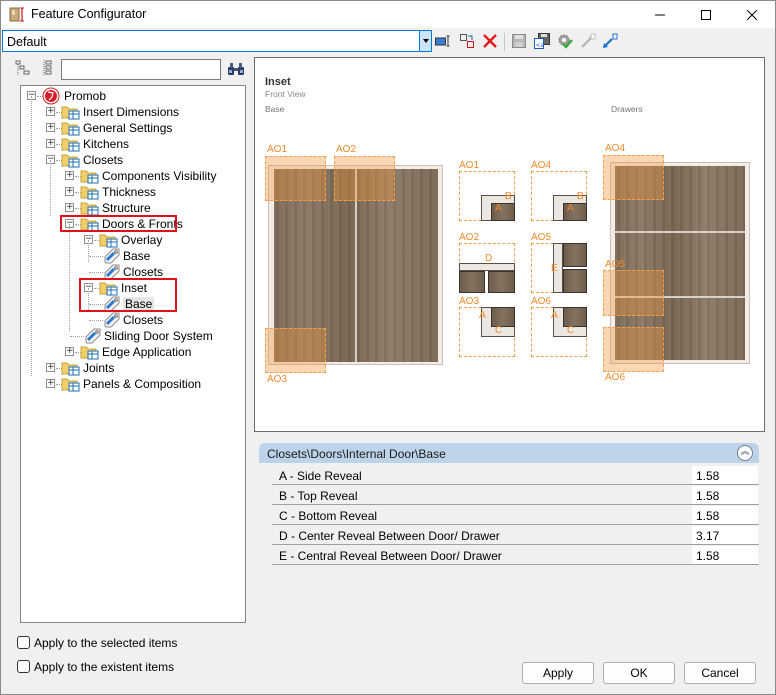 The height and width of the screenshot is (695, 776). I want to click on settings-check-button, so click(565, 41).